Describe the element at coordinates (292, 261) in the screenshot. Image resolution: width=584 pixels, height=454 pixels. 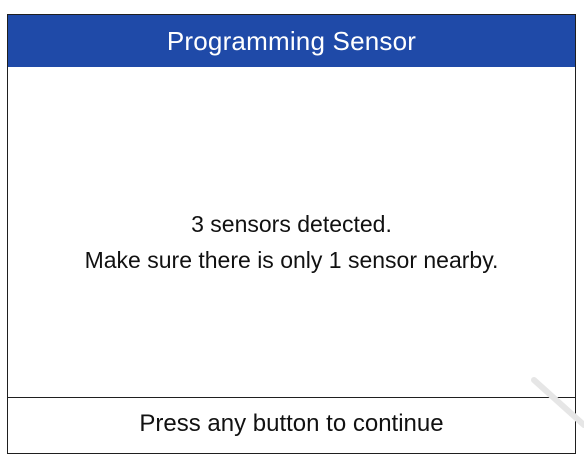
I see `sensor-warning-message: Make sure there is only 1 sensor nearby.` at that location.